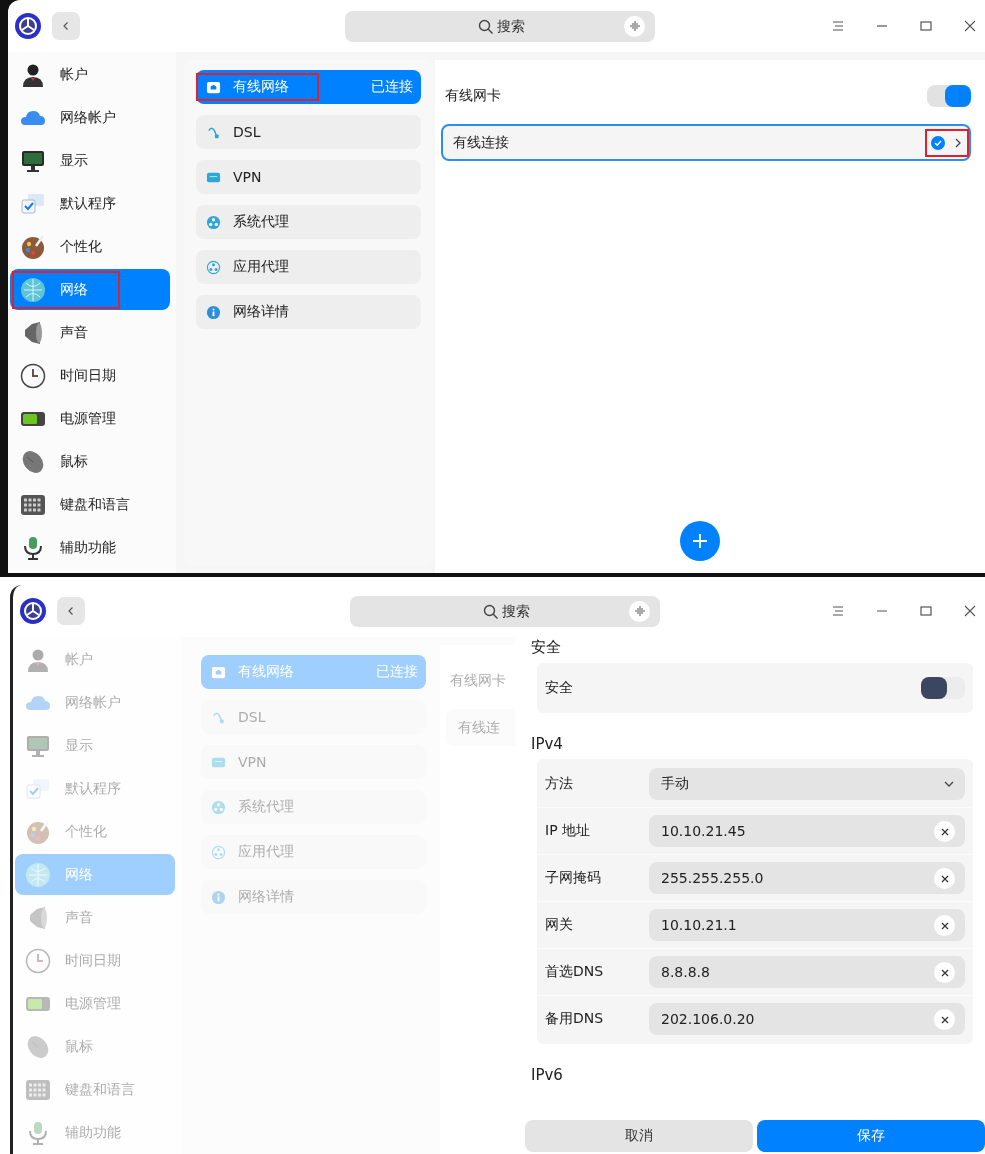 Image resolution: width=985 pixels, height=1154 pixels. What do you see at coordinates (79, 659) in the screenshot?
I see `sidebar-label: 帐户` at bounding box center [79, 659].